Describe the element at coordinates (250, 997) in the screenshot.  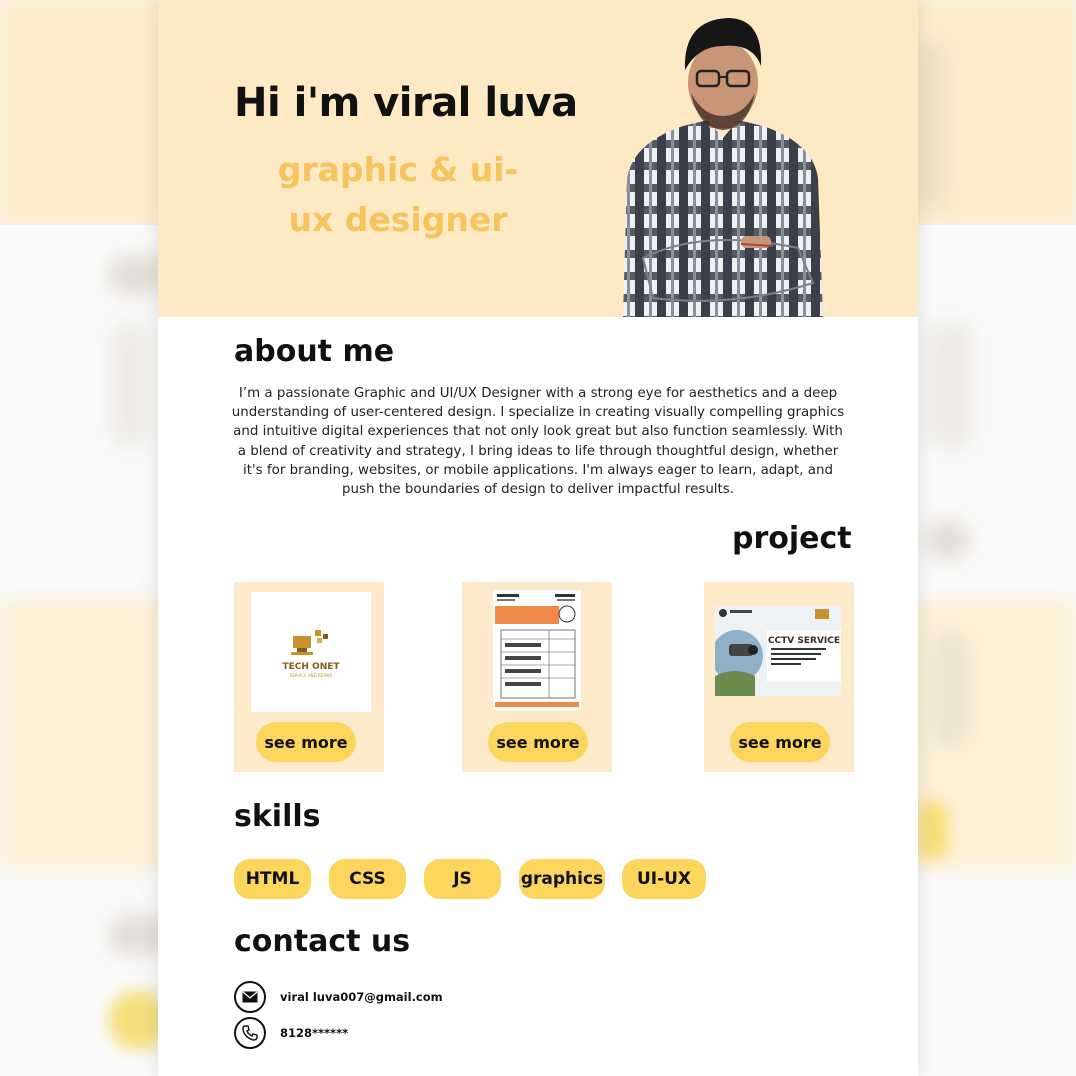
I see `mail-icon` at that location.